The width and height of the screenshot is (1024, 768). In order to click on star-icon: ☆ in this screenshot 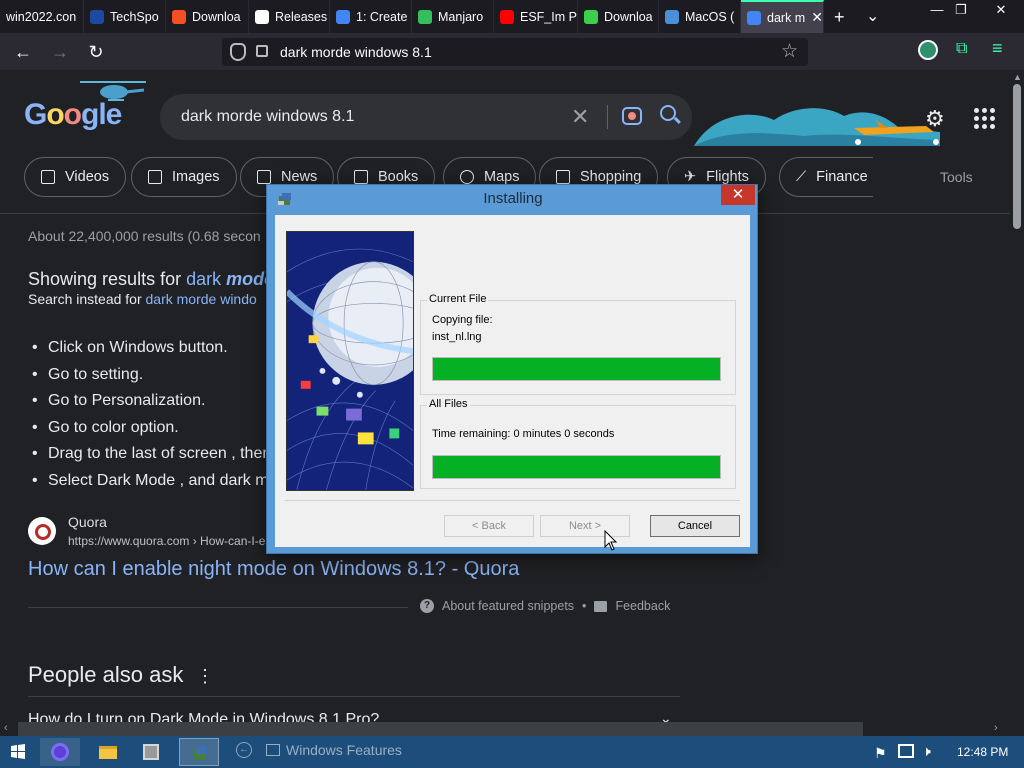, I will do `click(789, 51)`.